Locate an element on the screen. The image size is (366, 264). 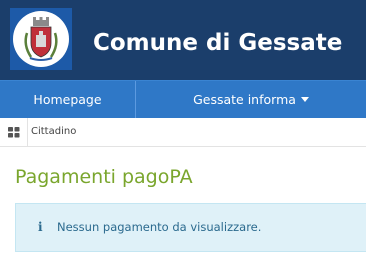
breadcrumb: Cittadino is located at coordinates (183, 132).